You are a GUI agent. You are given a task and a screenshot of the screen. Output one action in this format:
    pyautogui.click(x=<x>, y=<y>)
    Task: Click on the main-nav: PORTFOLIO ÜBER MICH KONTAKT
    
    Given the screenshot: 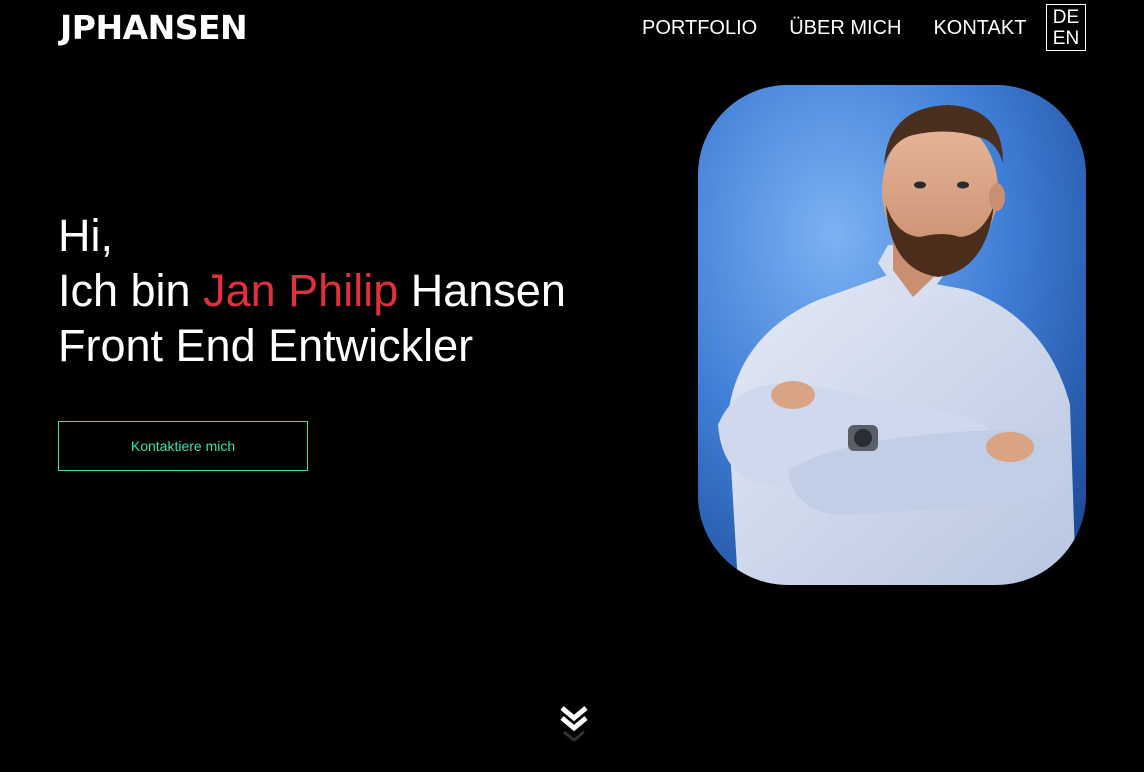 What is the action you would take?
    pyautogui.click(x=834, y=28)
    